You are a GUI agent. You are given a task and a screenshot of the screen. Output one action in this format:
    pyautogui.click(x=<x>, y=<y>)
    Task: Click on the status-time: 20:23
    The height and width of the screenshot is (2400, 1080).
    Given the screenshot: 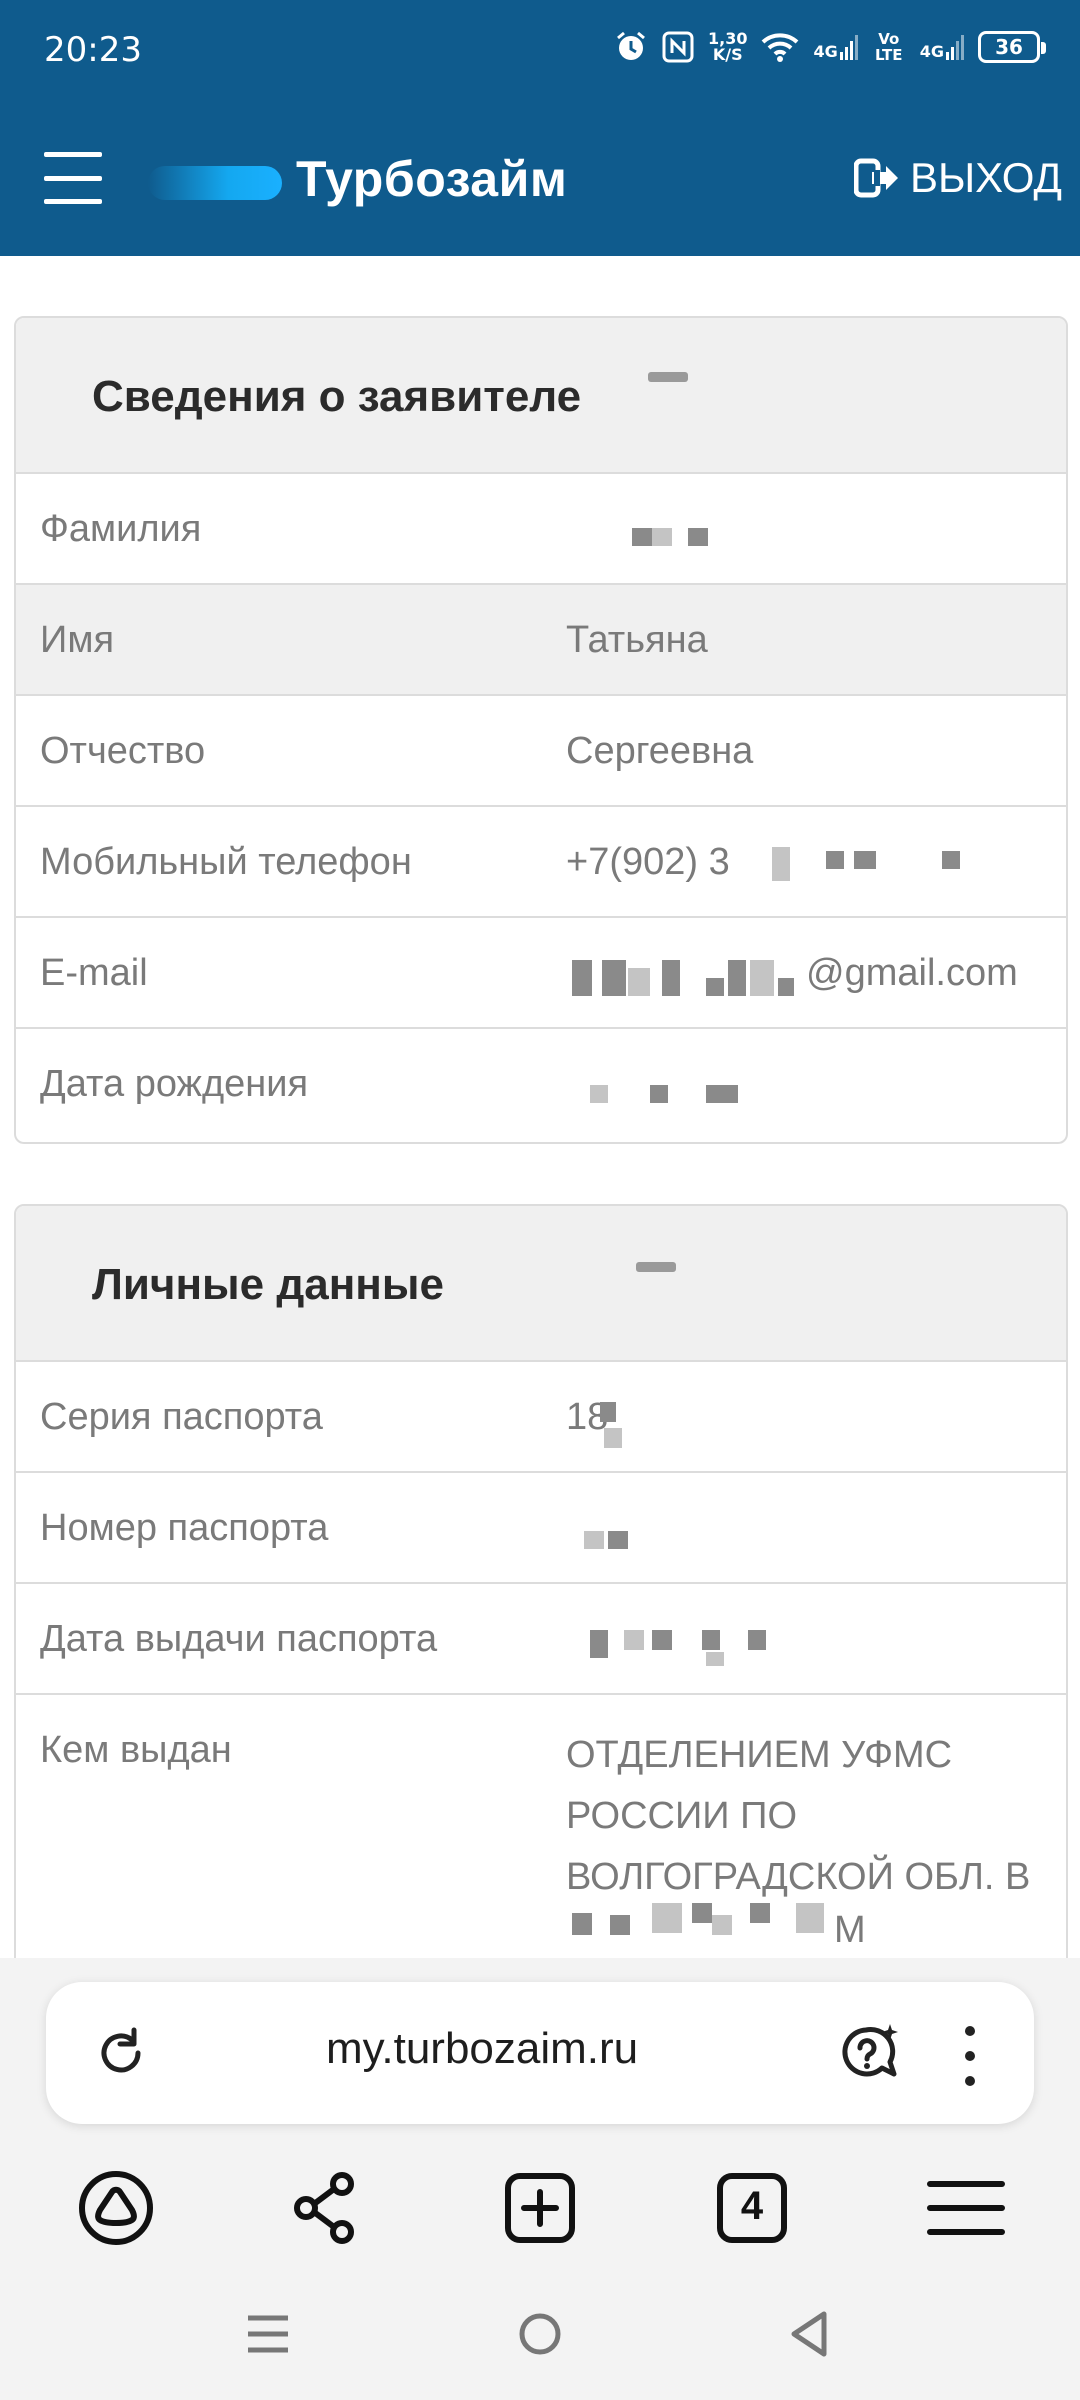 What is the action you would take?
    pyautogui.click(x=93, y=50)
    